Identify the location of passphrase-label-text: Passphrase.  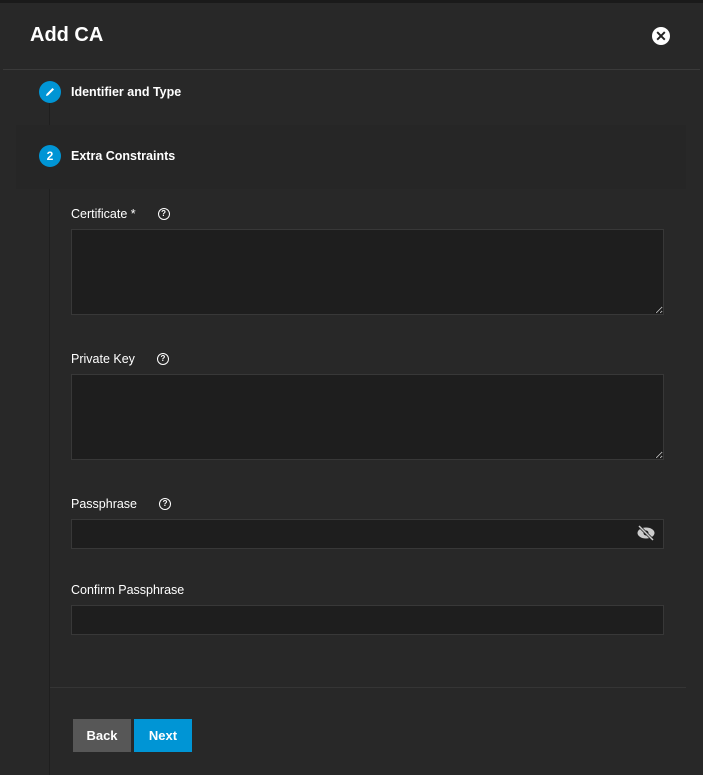
(104, 504).